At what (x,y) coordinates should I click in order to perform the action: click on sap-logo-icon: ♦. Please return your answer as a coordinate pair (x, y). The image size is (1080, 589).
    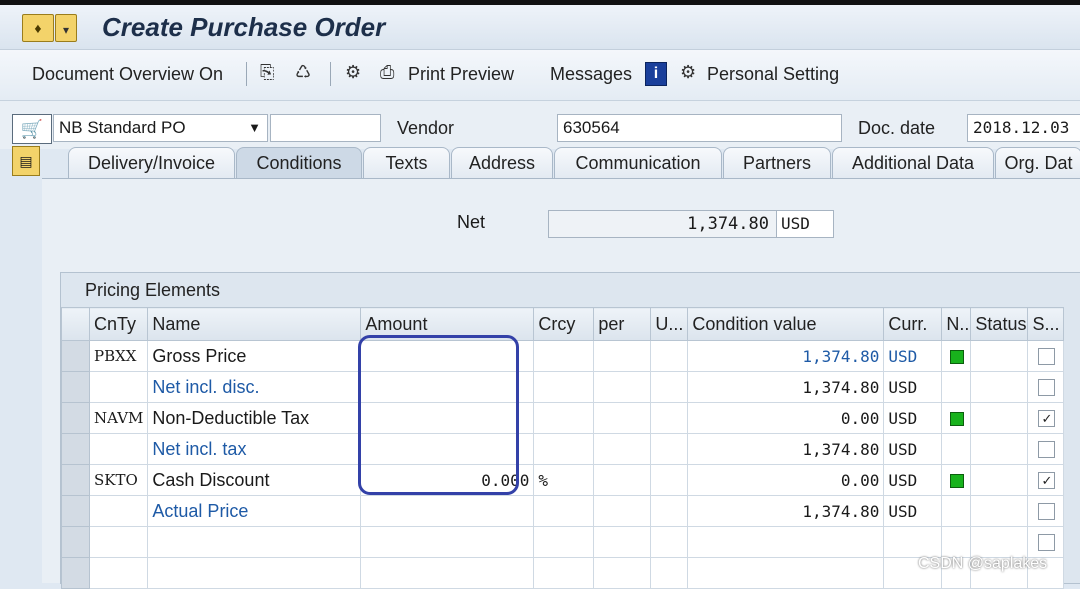
    Looking at the image, I should click on (38, 28).